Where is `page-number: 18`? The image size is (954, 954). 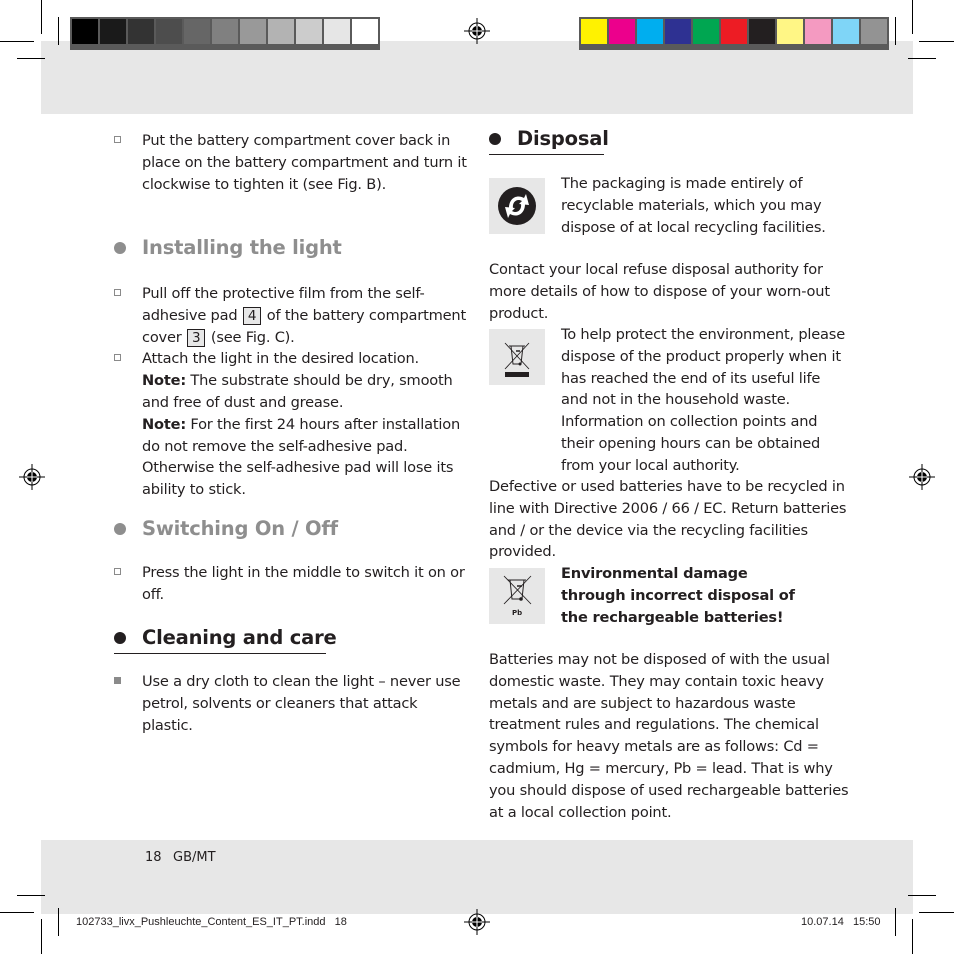
page-number: 18 is located at coordinates (153, 857).